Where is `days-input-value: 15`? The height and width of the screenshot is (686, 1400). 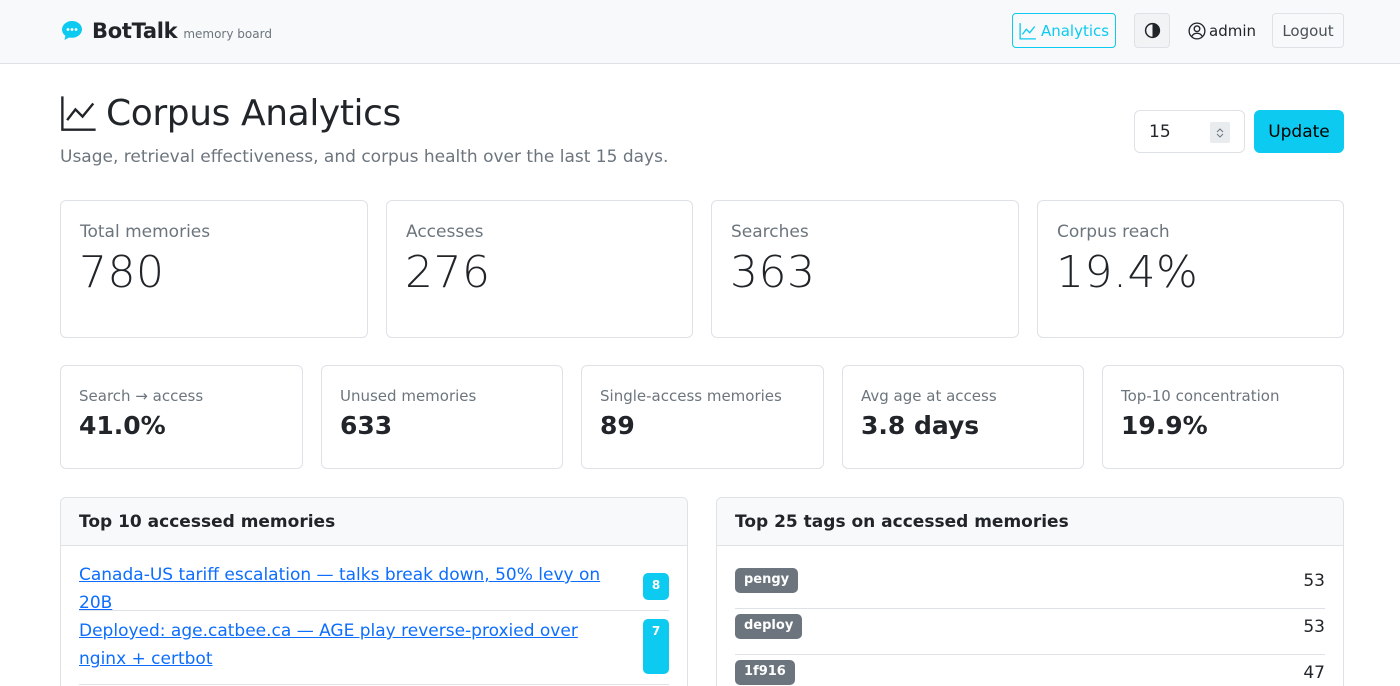
days-input-value: 15 is located at coordinates (1160, 131).